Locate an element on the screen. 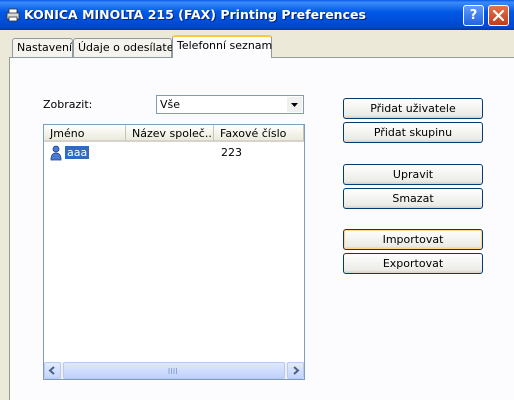  contact-fax: 223 is located at coordinates (231, 152).